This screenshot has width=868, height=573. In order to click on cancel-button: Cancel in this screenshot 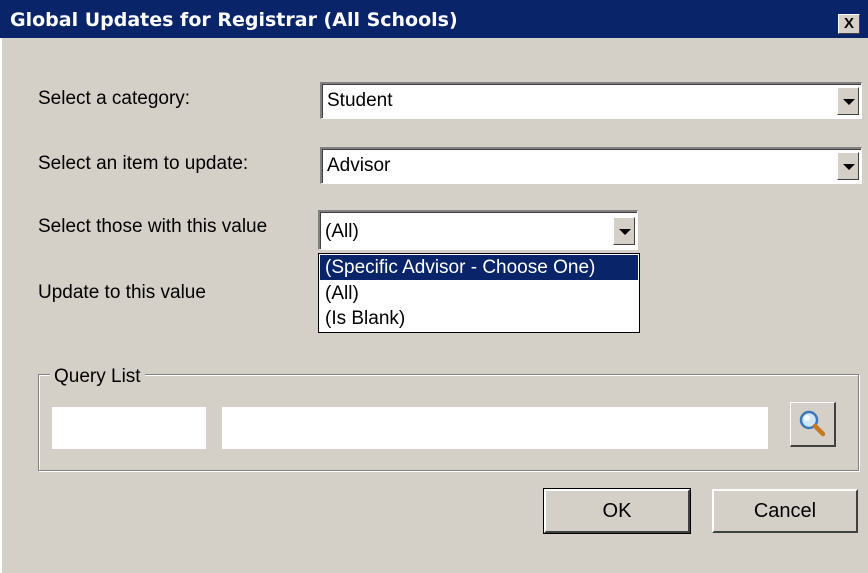, I will do `click(785, 511)`.